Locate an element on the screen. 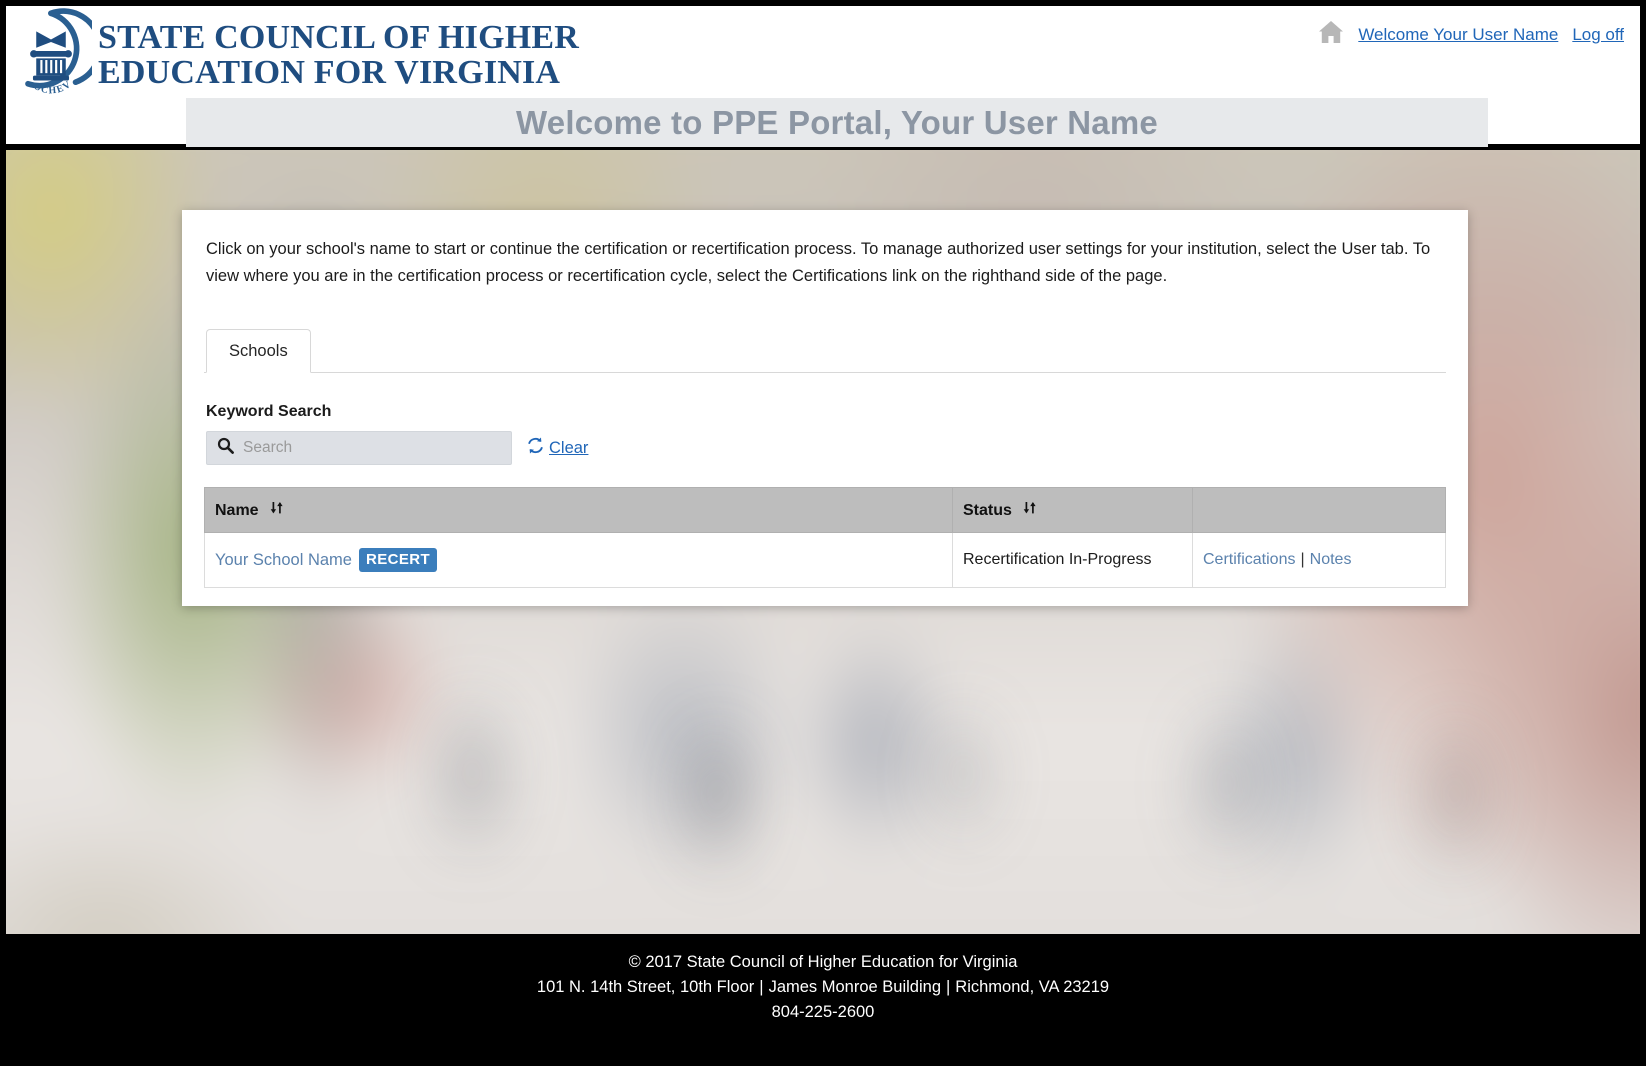 Image resolution: width=1646 pixels, height=1066 pixels. footer-sep-1: | is located at coordinates (761, 986).